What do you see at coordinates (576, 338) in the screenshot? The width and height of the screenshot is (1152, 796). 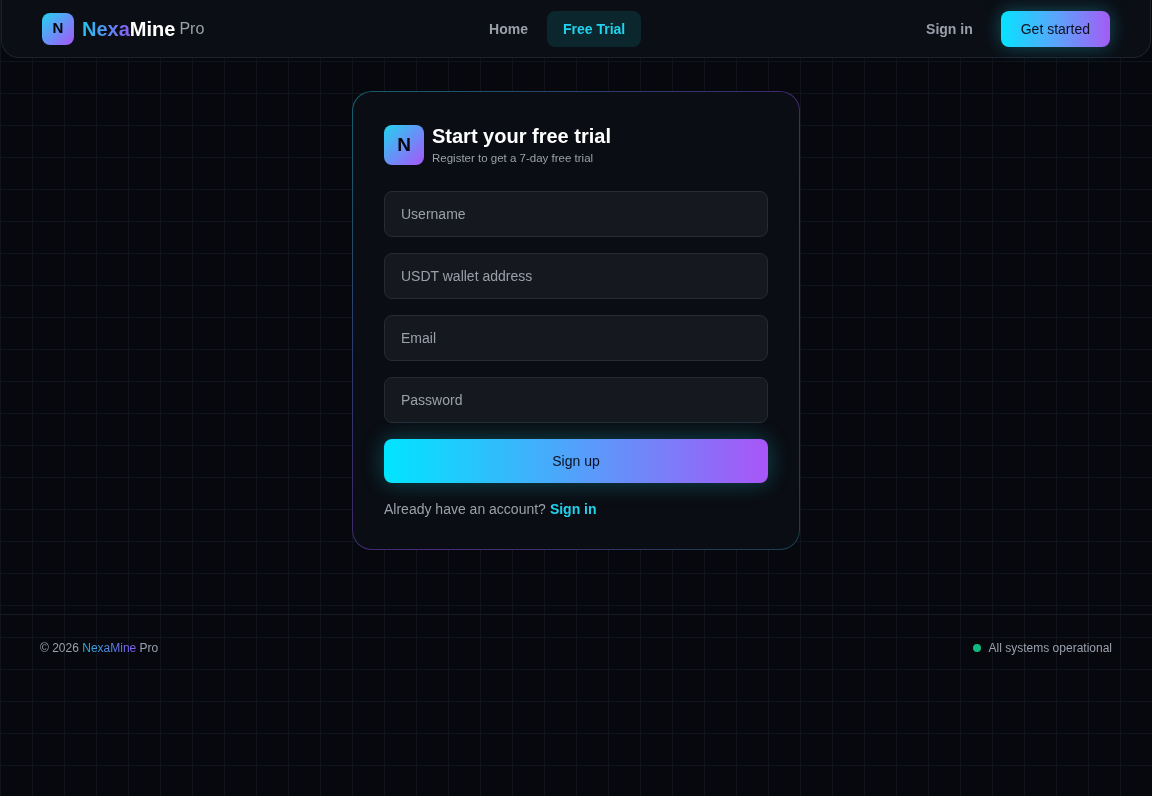 I see `input-field: Email` at bounding box center [576, 338].